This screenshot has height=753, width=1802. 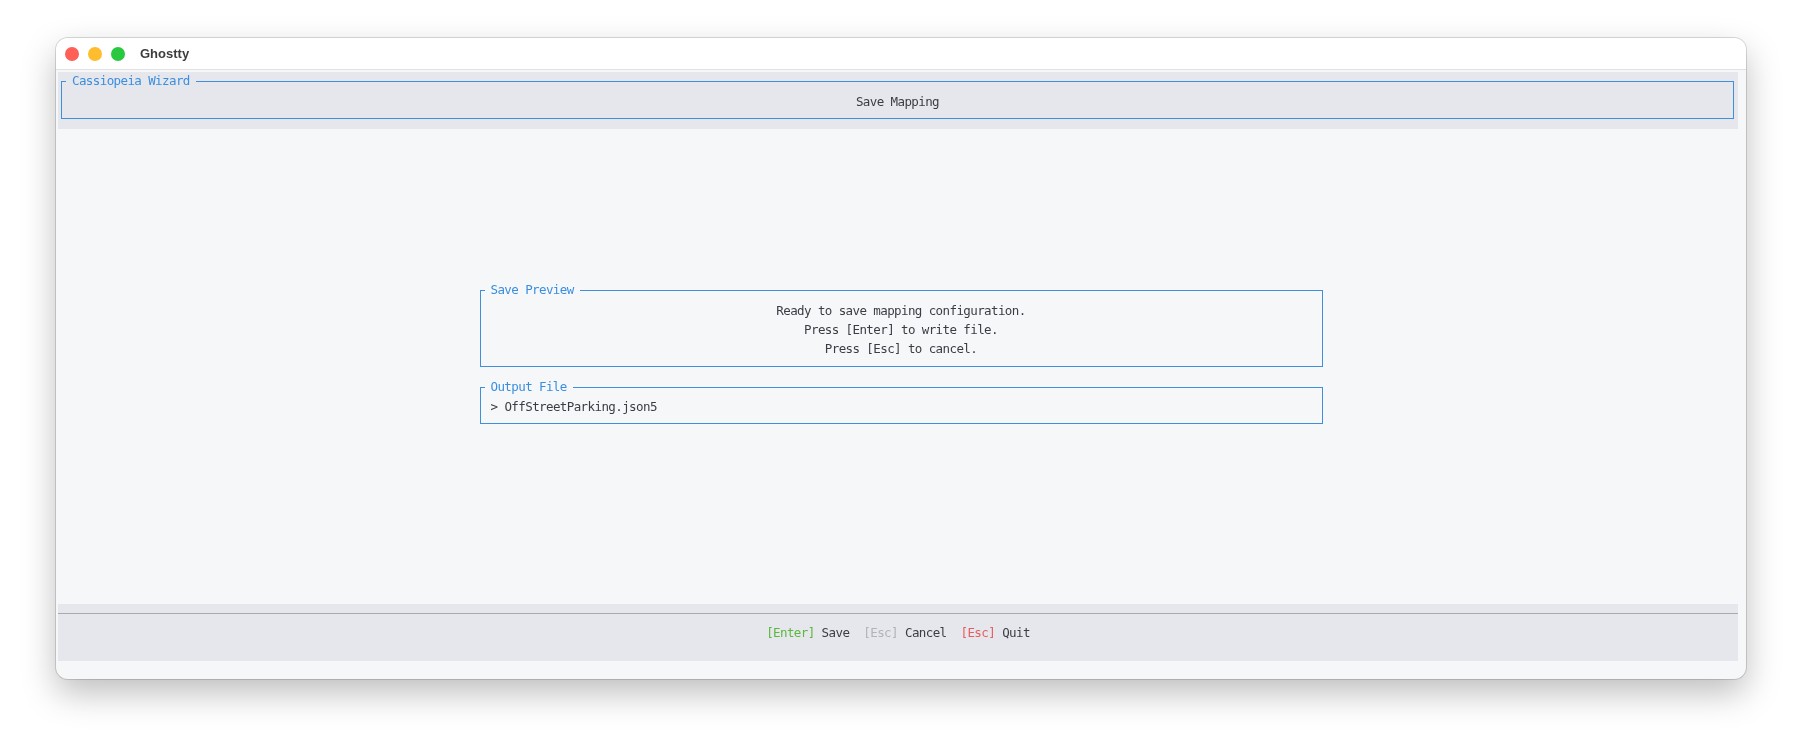 I want to click on hint-label: Cancel, so click(x=925, y=633).